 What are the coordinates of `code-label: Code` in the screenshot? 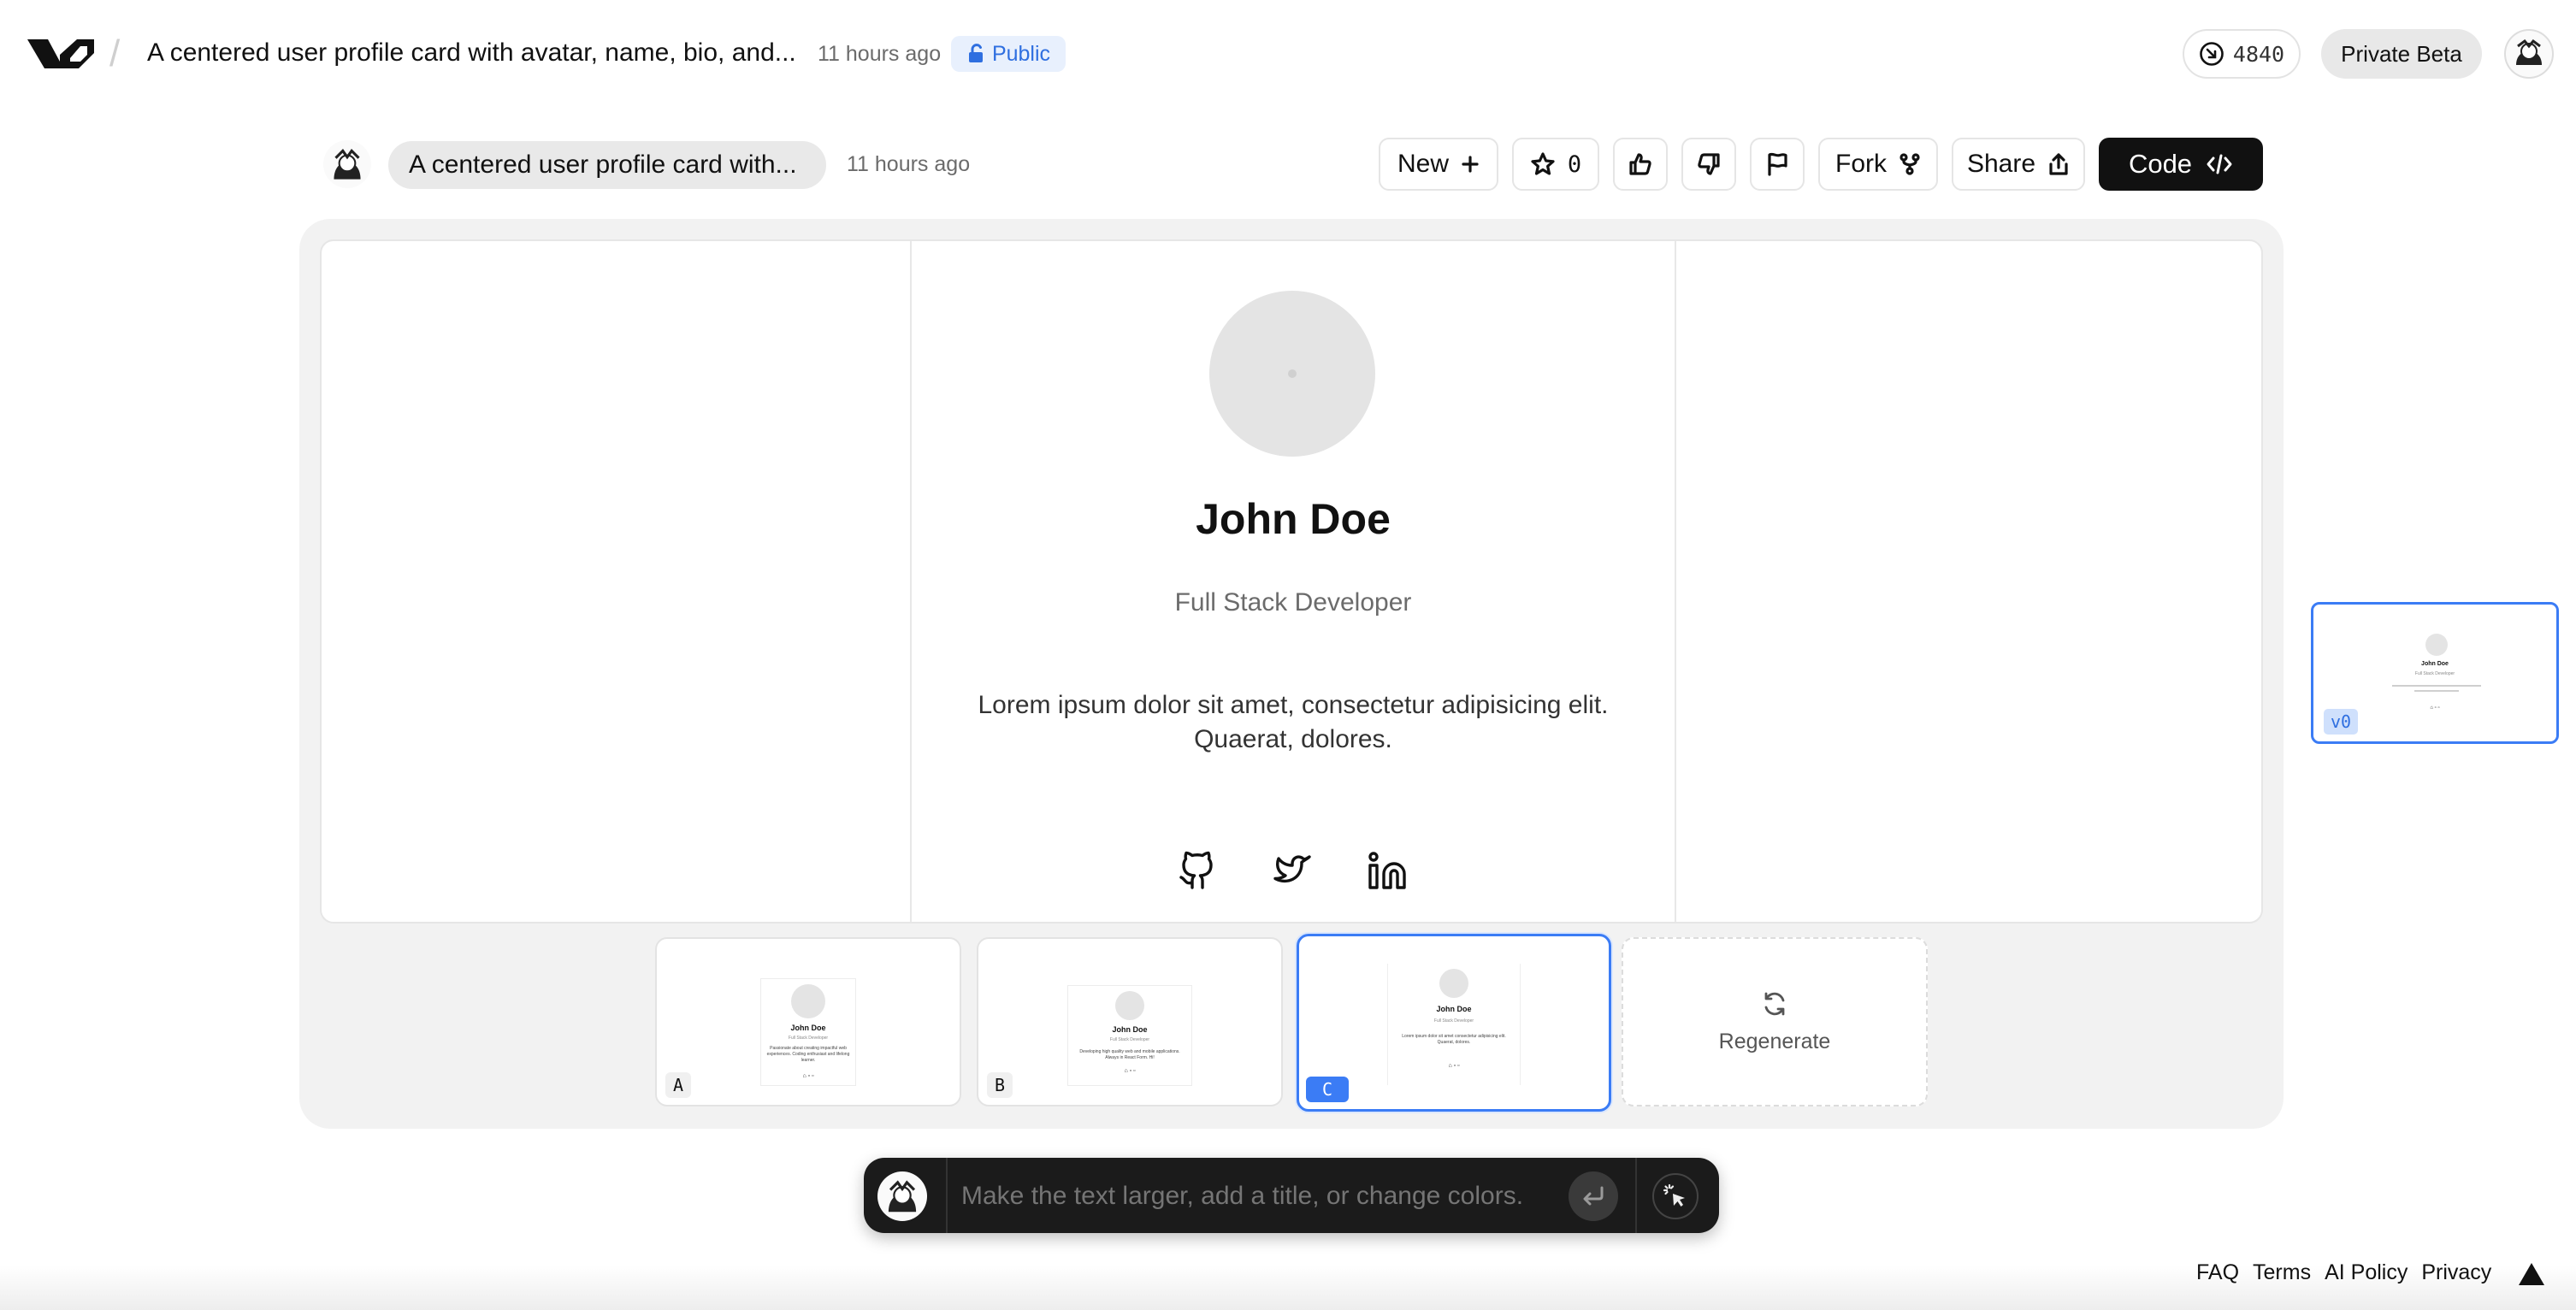 It's located at (2160, 164).